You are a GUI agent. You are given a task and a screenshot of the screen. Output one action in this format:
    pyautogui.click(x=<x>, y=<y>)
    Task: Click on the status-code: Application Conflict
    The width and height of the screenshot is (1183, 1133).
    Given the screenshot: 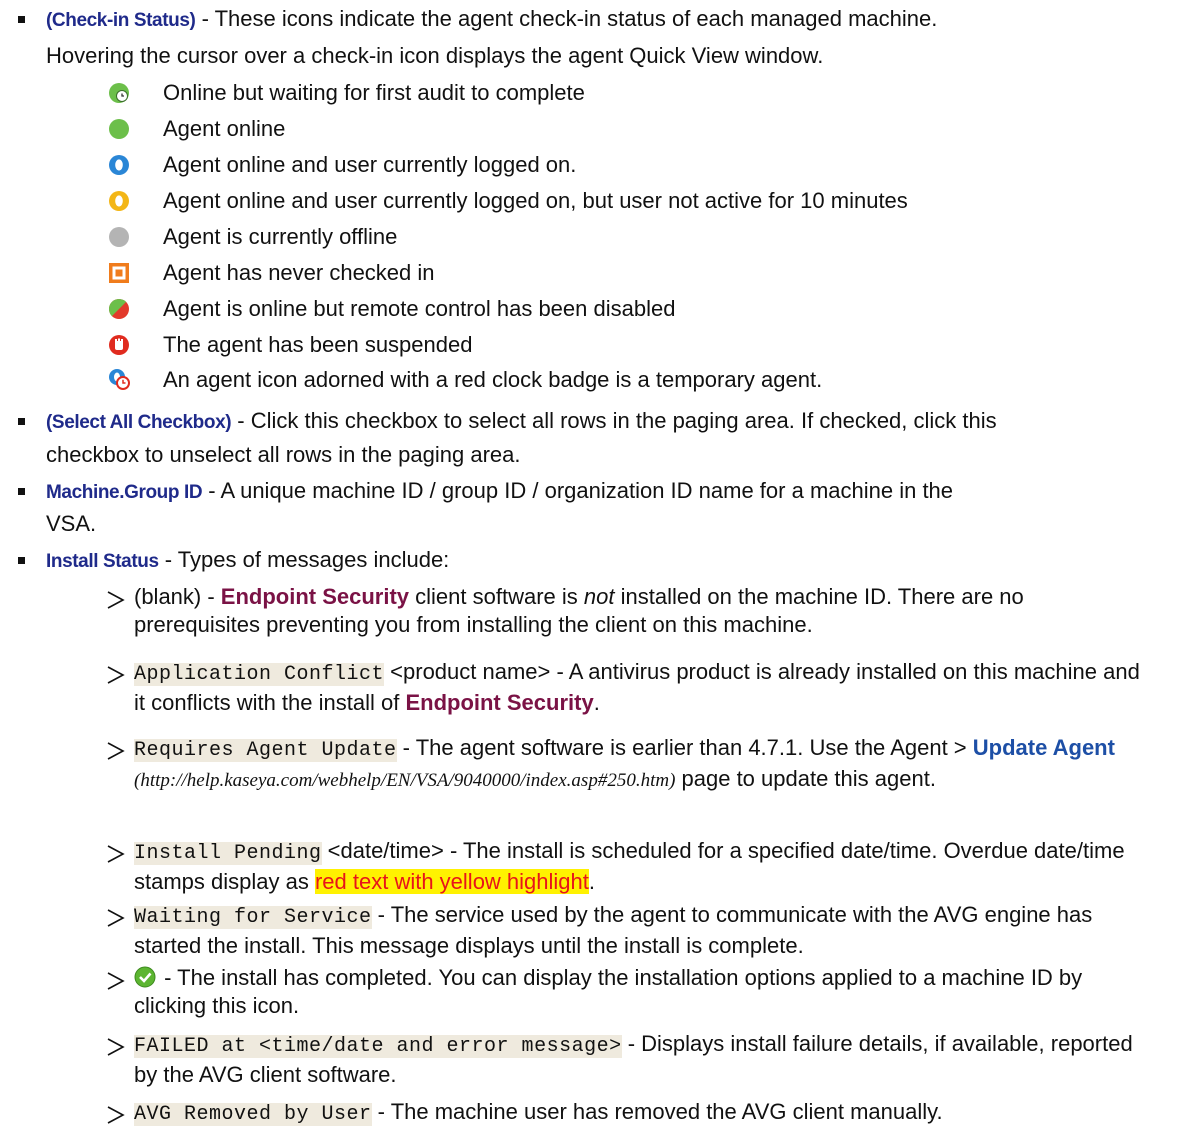 What is the action you would take?
    pyautogui.click(x=259, y=674)
    